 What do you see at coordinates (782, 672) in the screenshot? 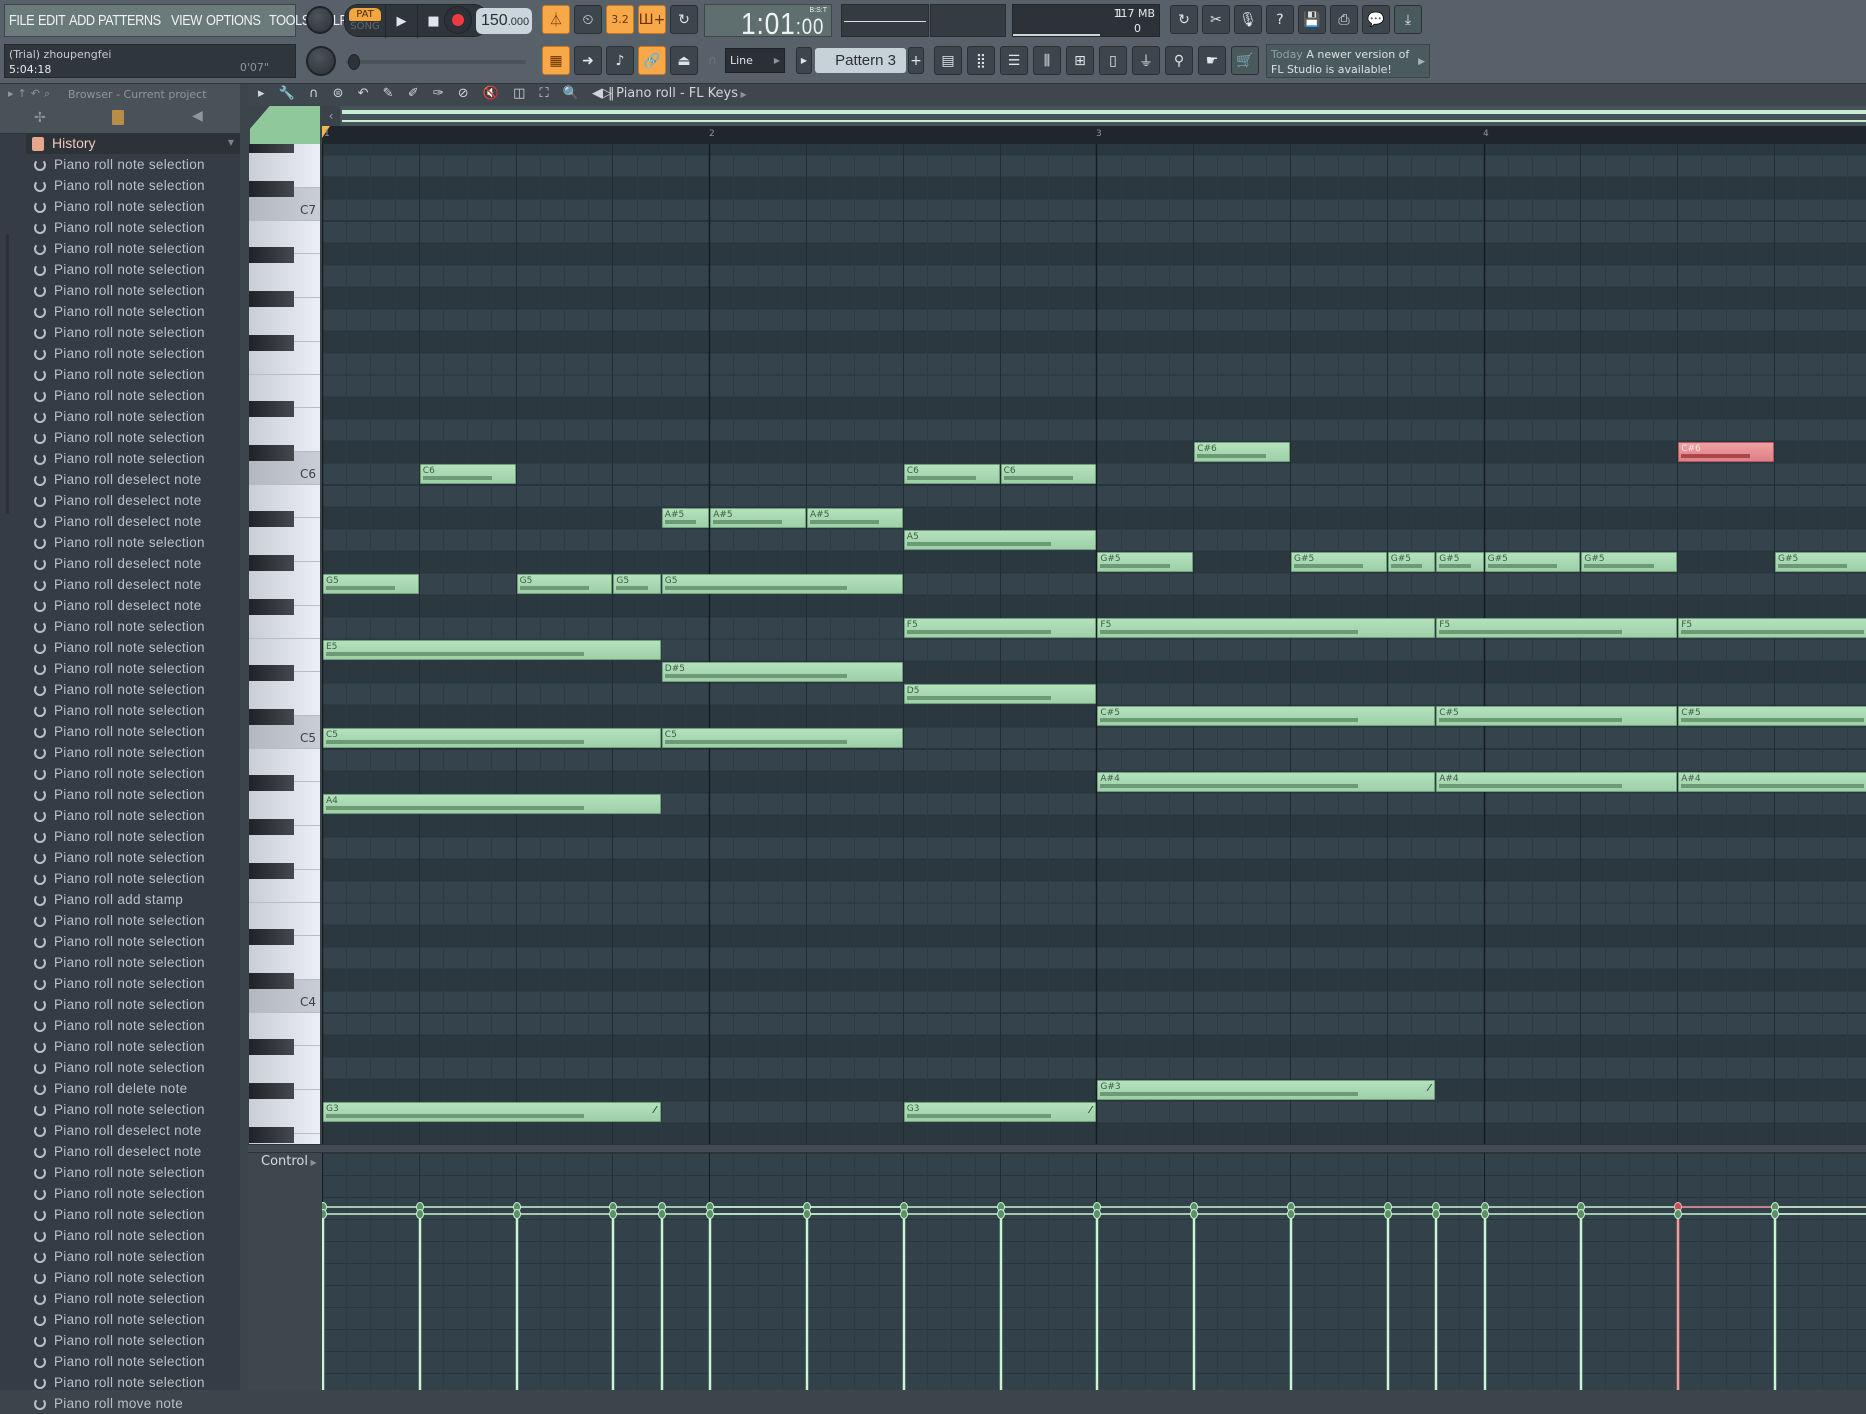
I see `note: D#5` at bounding box center [782, 672].